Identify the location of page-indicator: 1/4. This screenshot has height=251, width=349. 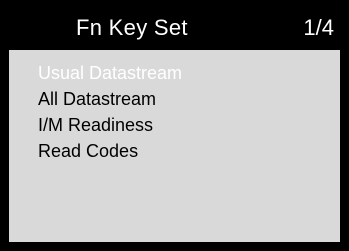
(318, 27).